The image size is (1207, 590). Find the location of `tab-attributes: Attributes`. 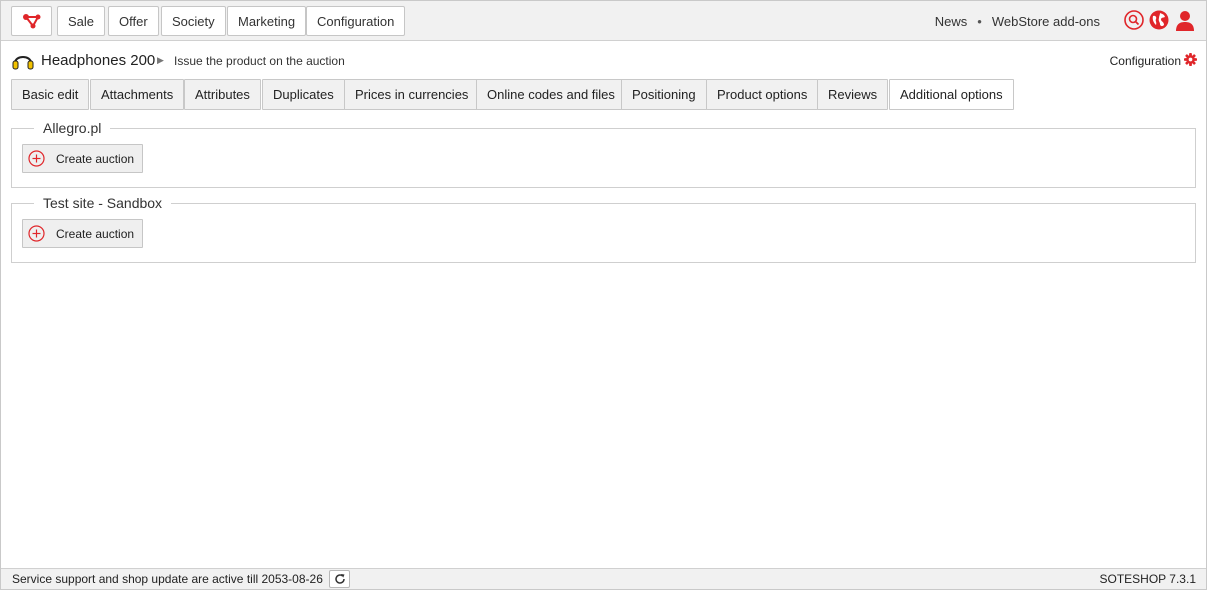

tab-attributes: Attributes is located at coordinates (222, 94).